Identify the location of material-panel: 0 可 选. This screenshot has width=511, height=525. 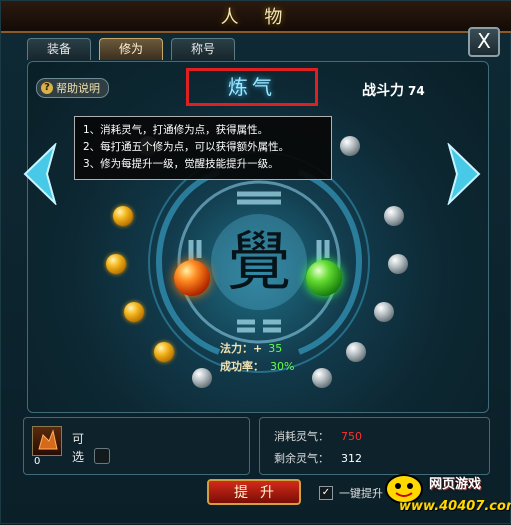
(136, 446).